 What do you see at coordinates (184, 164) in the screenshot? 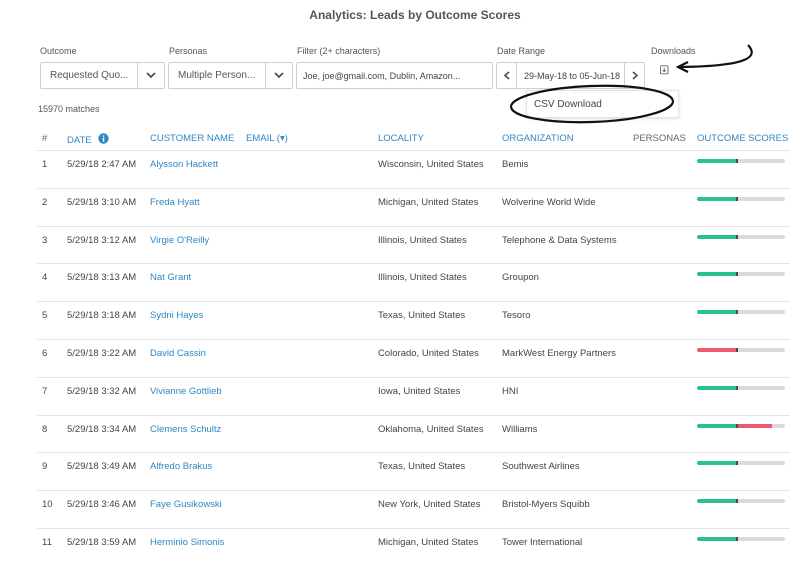
I see `row-customer-name: Alysson Hackett` at bounding box center [184, 164].